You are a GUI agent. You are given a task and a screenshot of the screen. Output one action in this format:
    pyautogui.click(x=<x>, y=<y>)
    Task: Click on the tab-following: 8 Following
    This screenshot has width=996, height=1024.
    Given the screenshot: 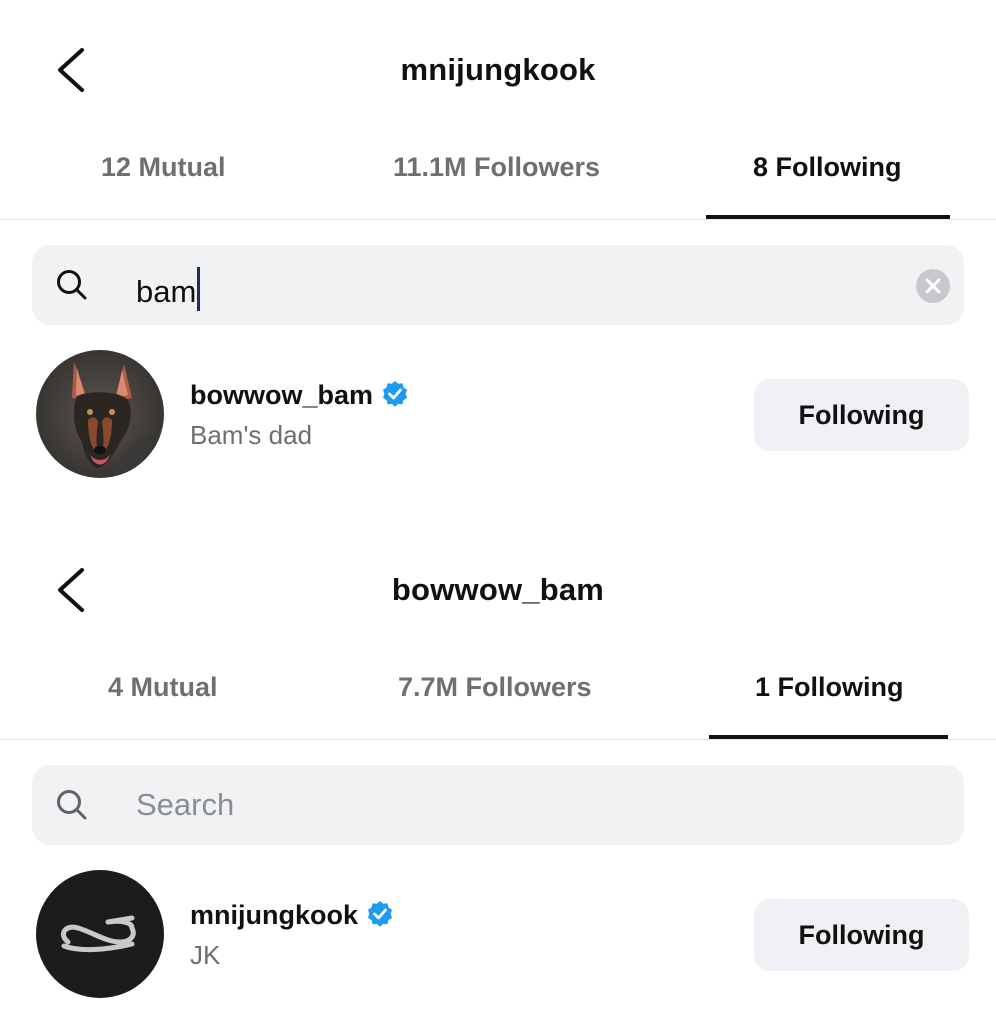 What is the action you would take?
    pyautogui.click(x=827, y=167)
    